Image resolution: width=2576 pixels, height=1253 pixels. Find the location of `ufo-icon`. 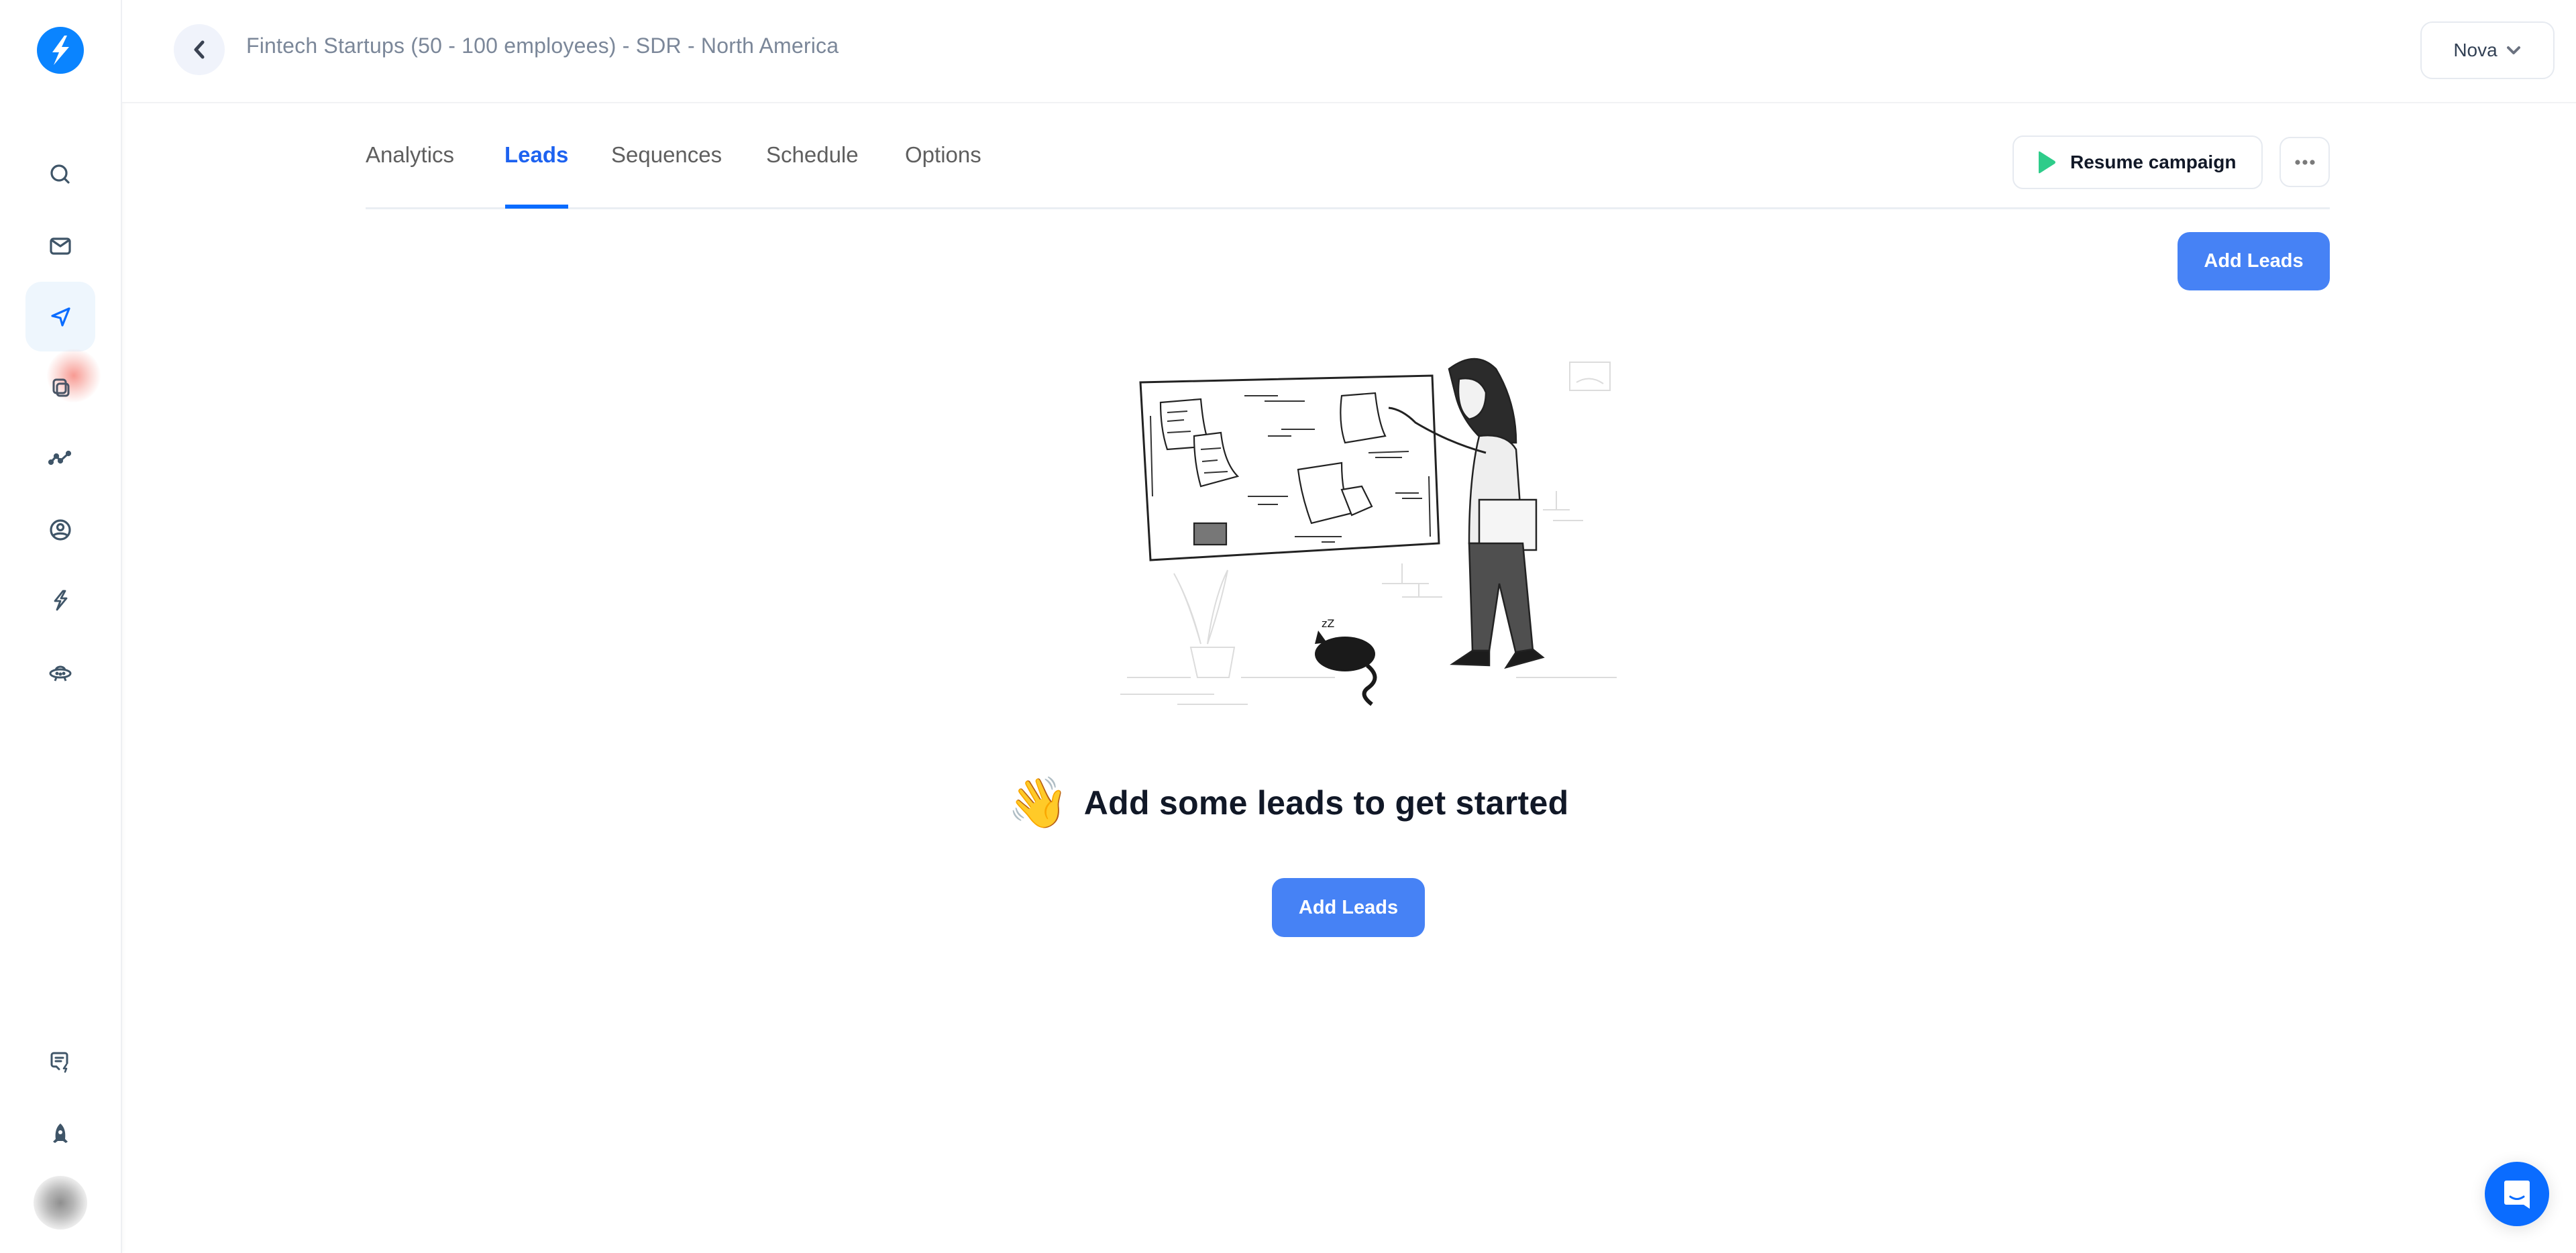

ufo-icon is located at coordinates (60, 673).